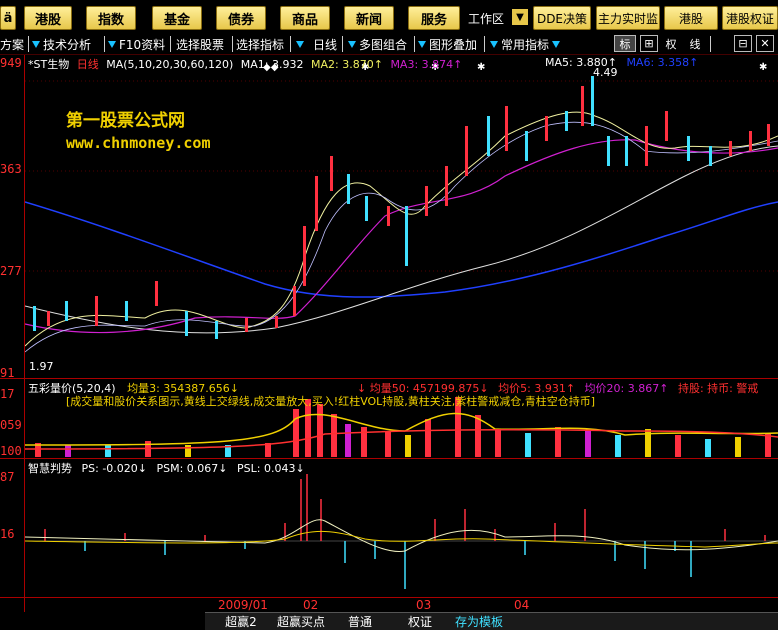  Describe the element at coordinates (7, 394) in the screenshot. I see `y-axis-label: 17` at that location.